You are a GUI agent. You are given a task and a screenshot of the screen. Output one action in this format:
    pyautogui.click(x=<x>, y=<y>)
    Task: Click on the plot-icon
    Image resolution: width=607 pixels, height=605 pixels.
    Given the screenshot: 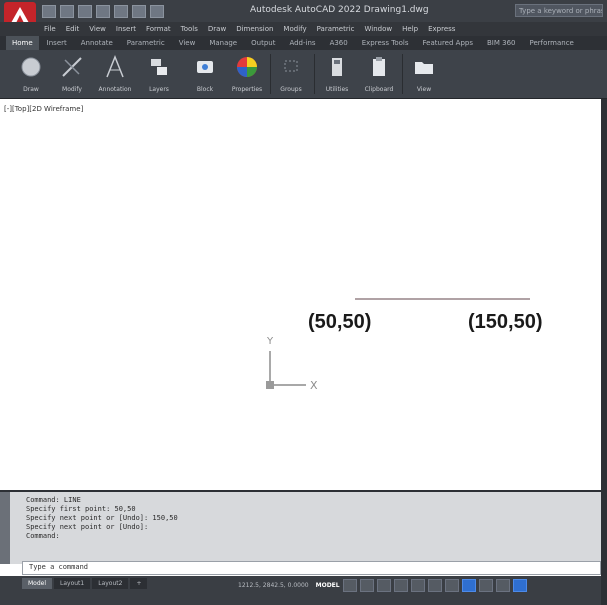 What is the action you would take?
    pyautogui.click(x=121, y=11)
    